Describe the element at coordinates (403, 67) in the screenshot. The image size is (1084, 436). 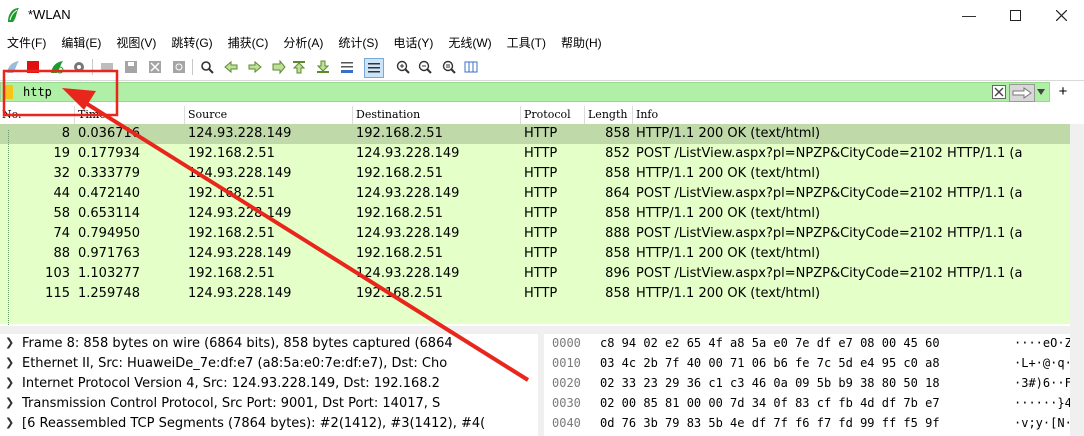
I see `zoom-in-button` at that location.